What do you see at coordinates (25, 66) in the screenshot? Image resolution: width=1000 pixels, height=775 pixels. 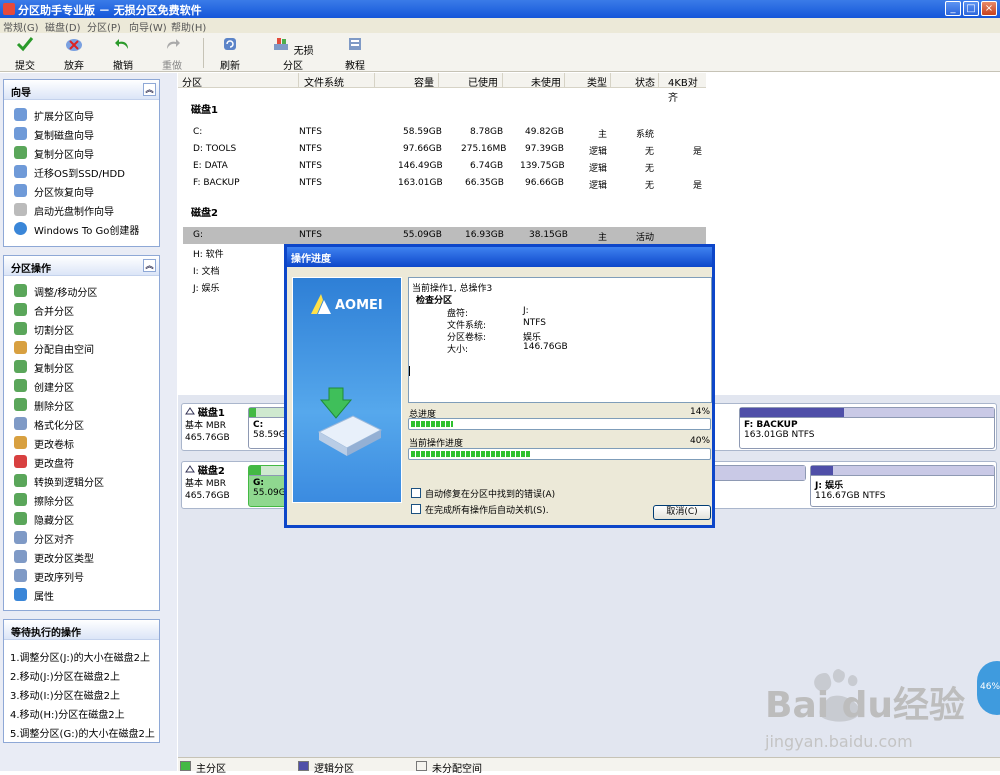 I see `commit-label: 提交` at bounding box center [25, 66].